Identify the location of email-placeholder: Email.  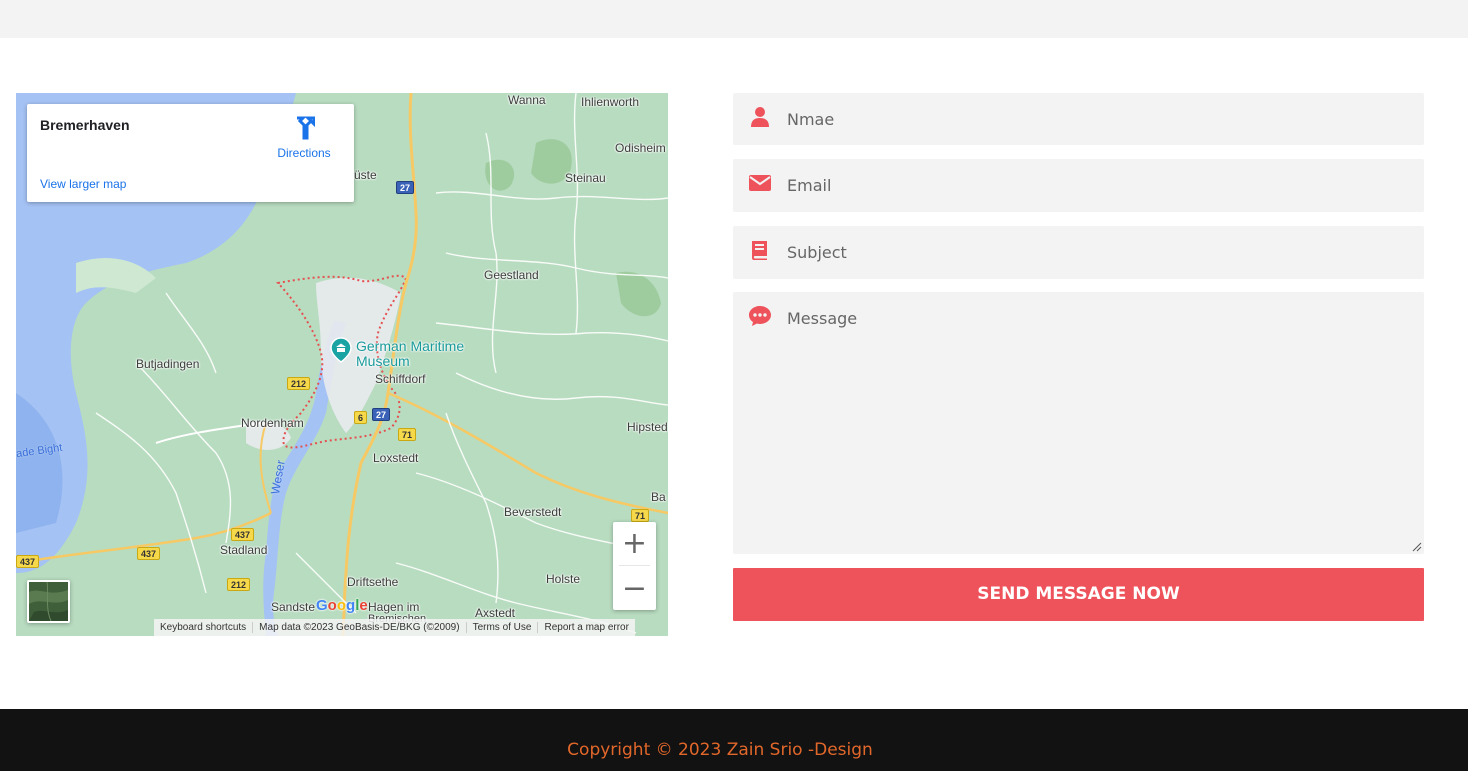
(809, 185).